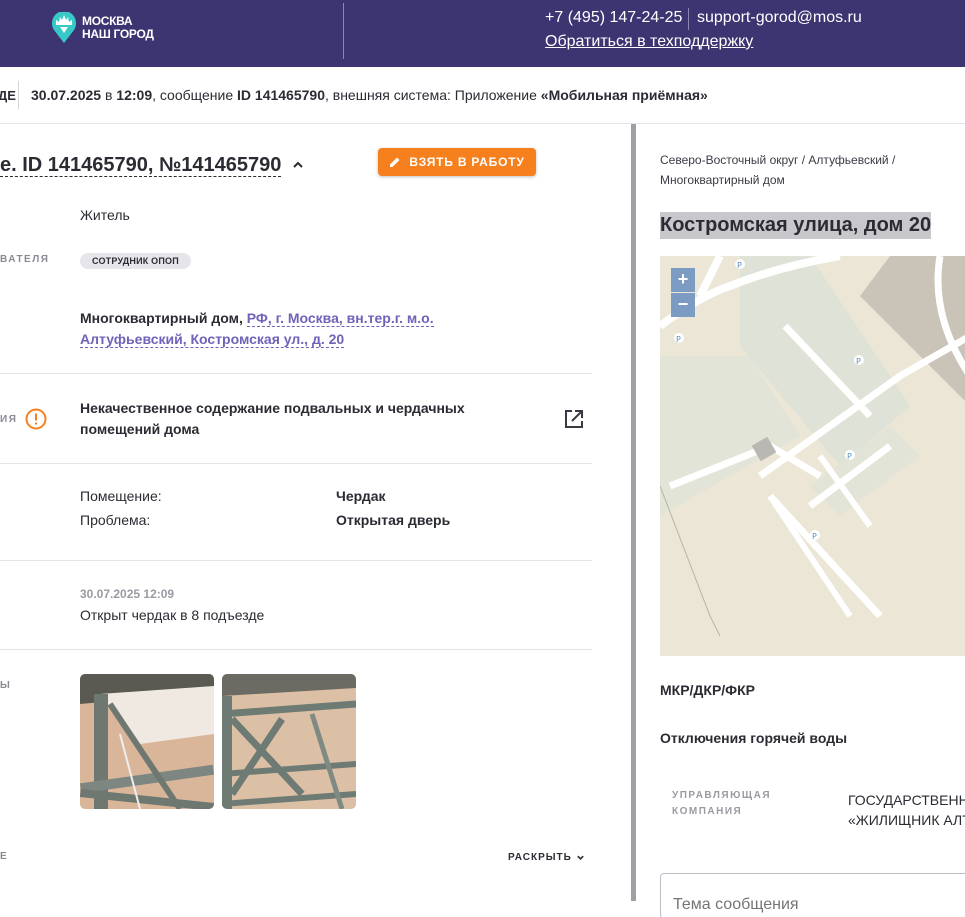 This screenshot has width=965, height=917. Describe the element at coordinates (540, 857) in the screenshot. I see `expand-label: РАСКРЫТЬ` at that location.